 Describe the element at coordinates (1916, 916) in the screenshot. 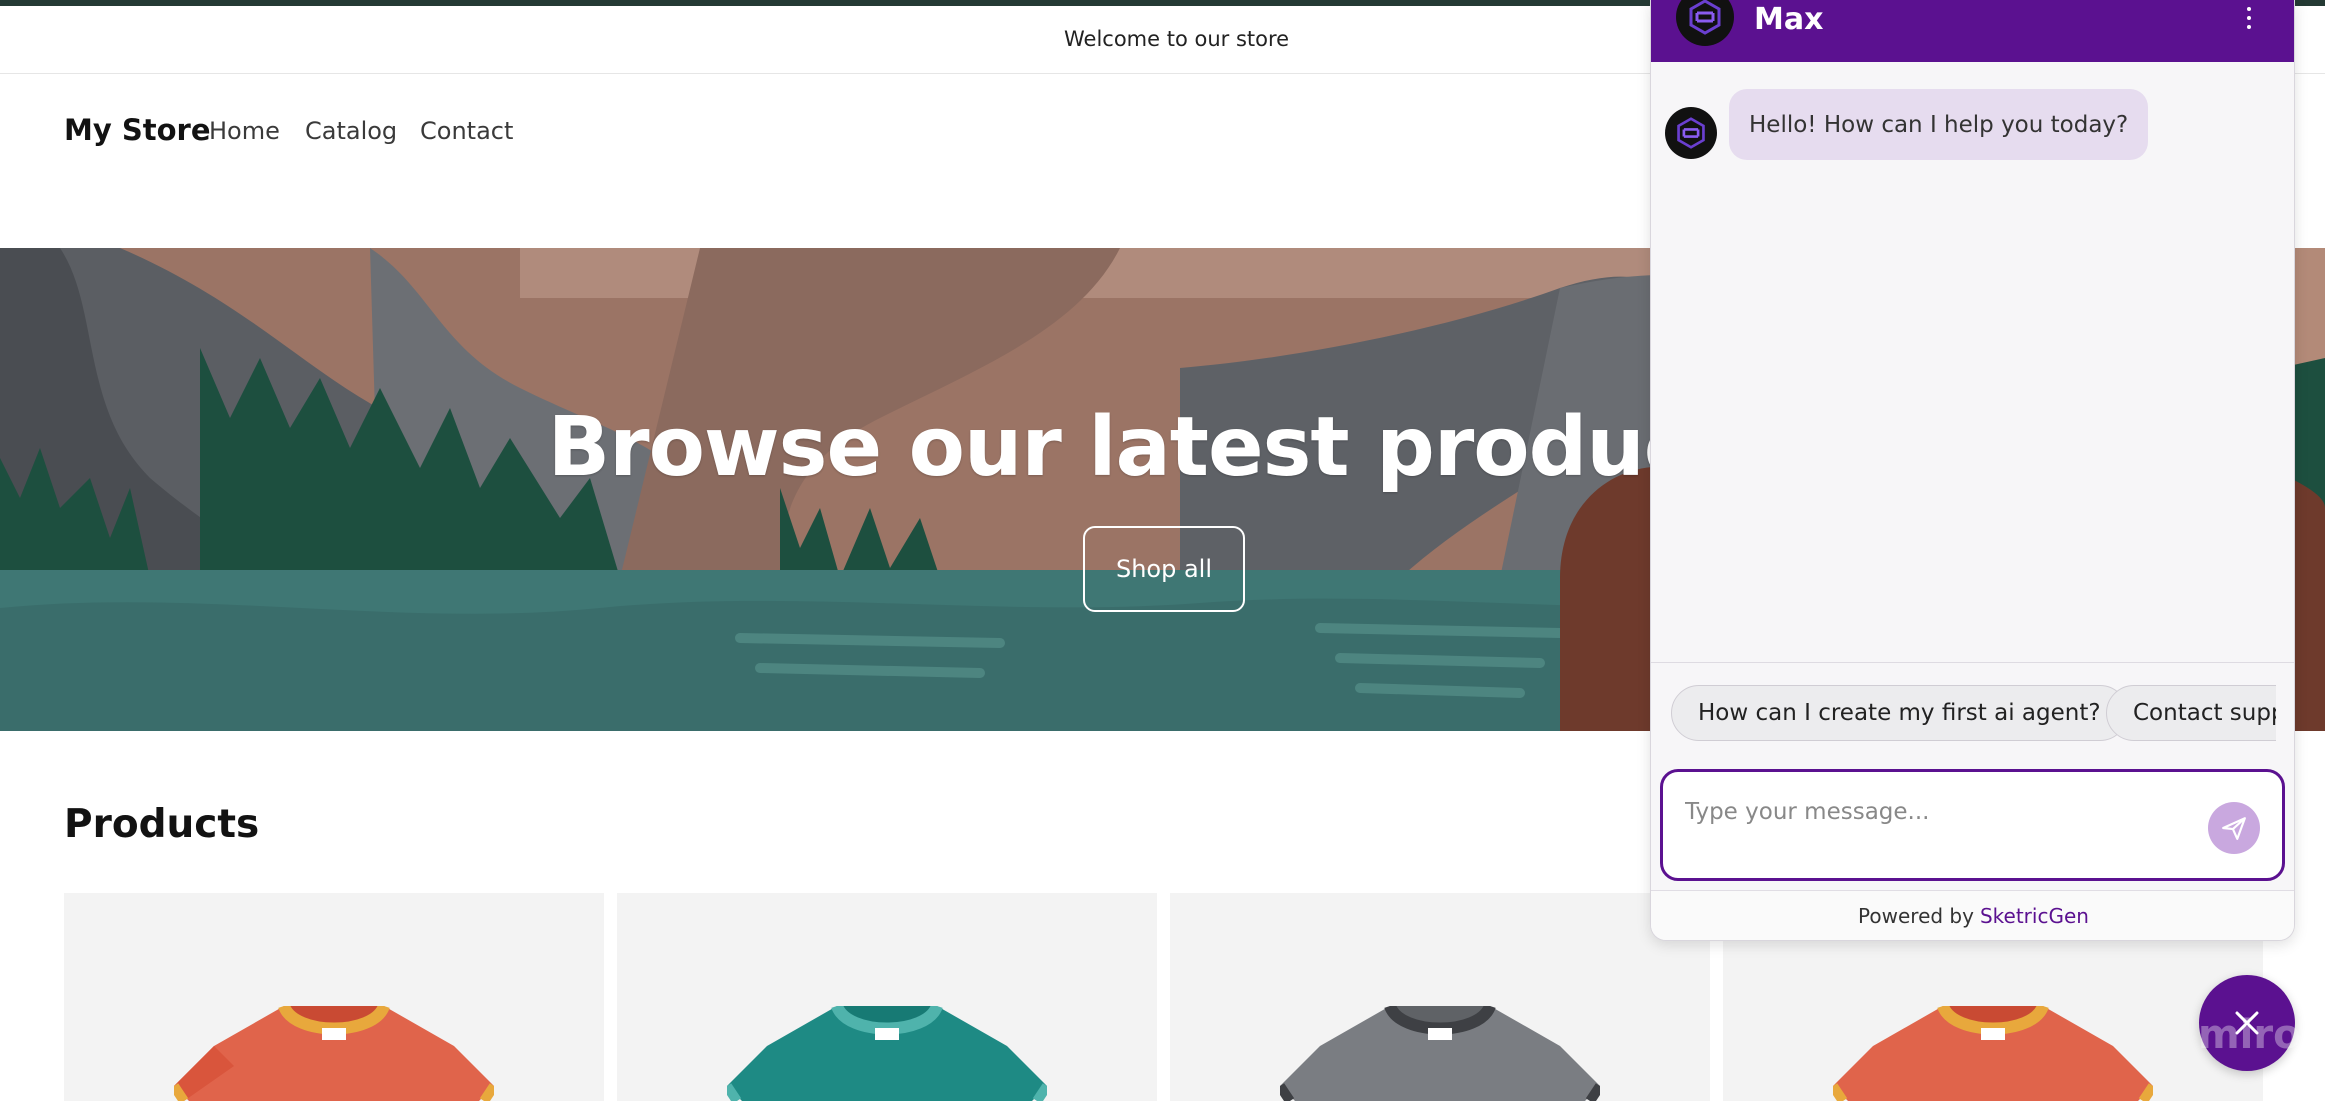

I see `powered-by-label: Powered by` at that location.